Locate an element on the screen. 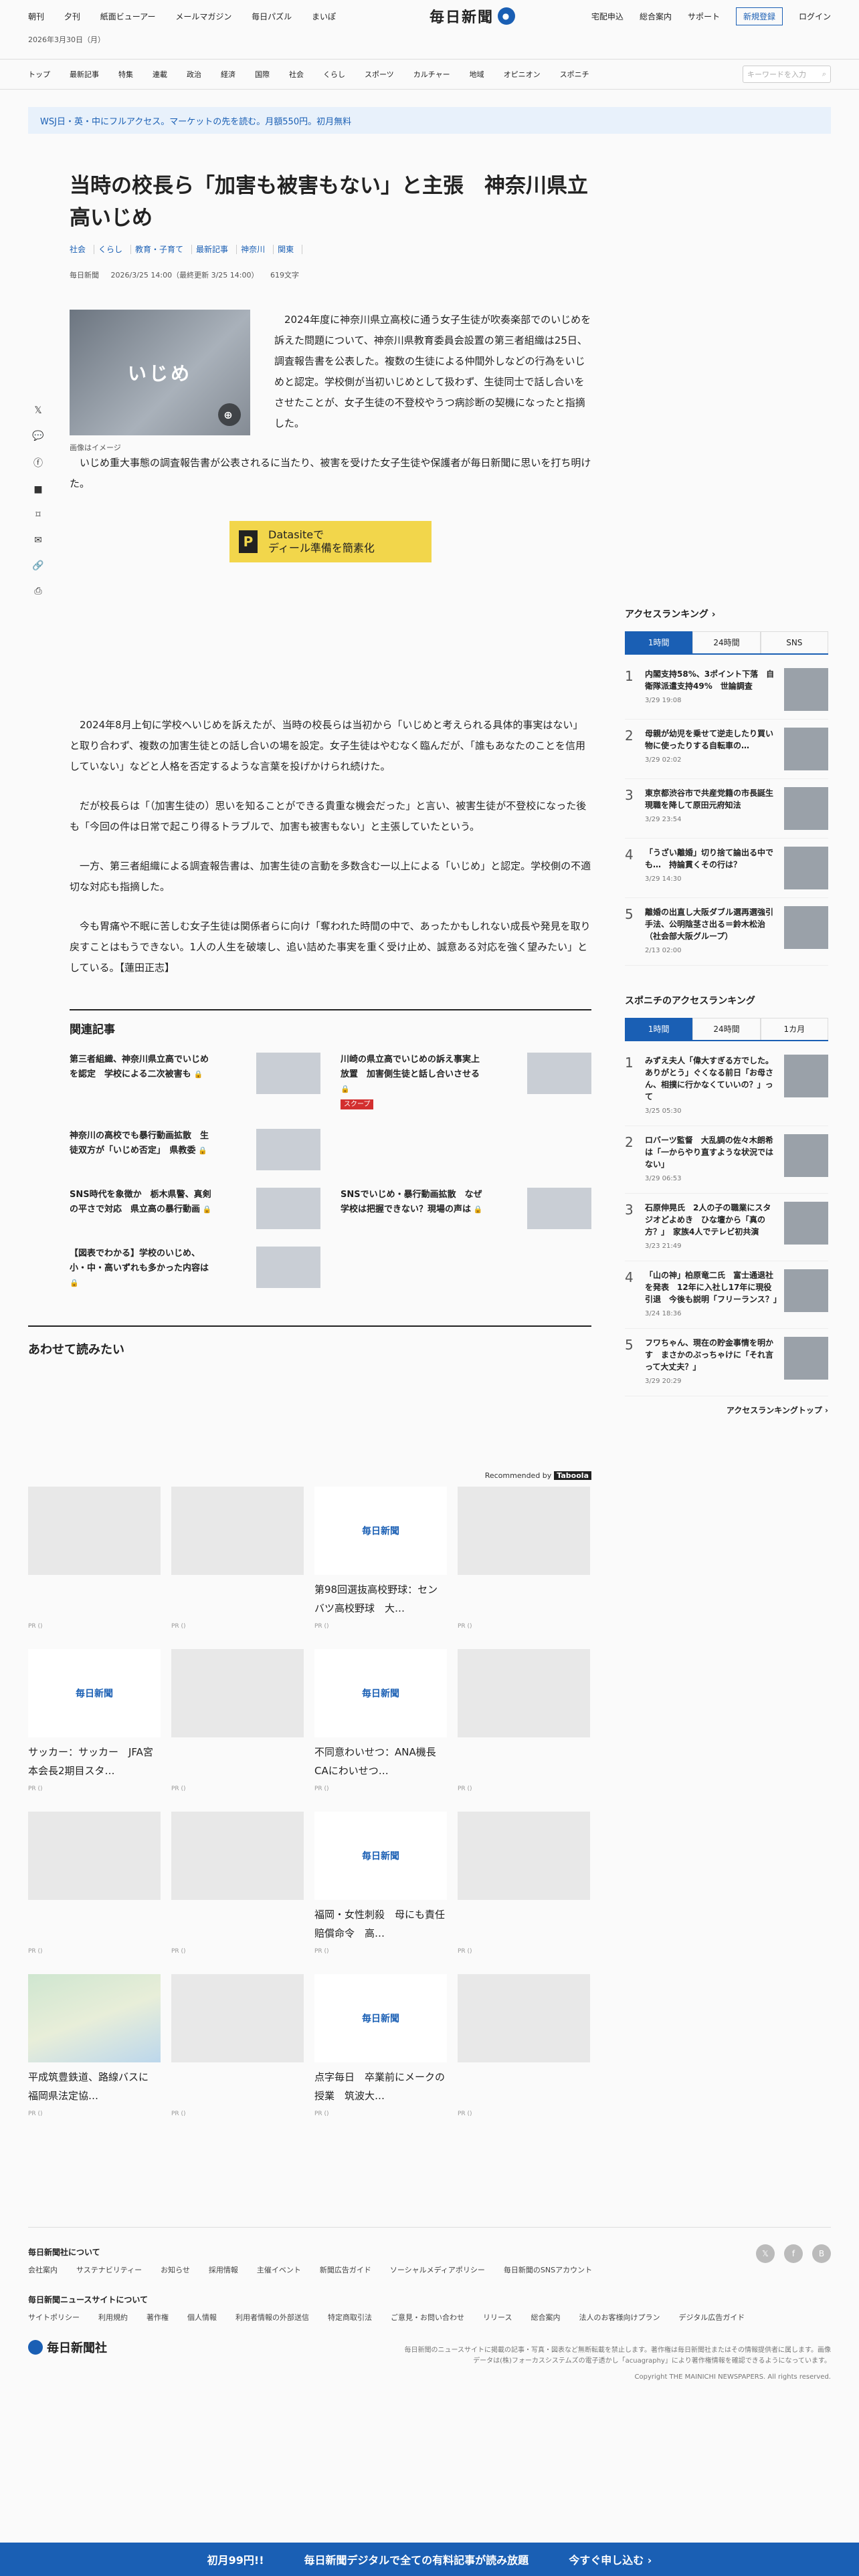 This screenshot has height=2576, width=859. footer-link: 特定商取引法 is located at coordinates (350, 2317).